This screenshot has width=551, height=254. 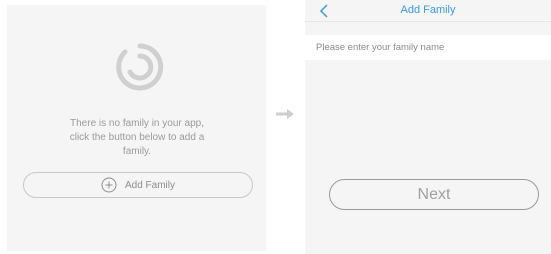 What do you see at coordinates (137, 123) in the screenshot?
I see `empty-message-line: There is no family in your app,` at bounding box center [137, 123].